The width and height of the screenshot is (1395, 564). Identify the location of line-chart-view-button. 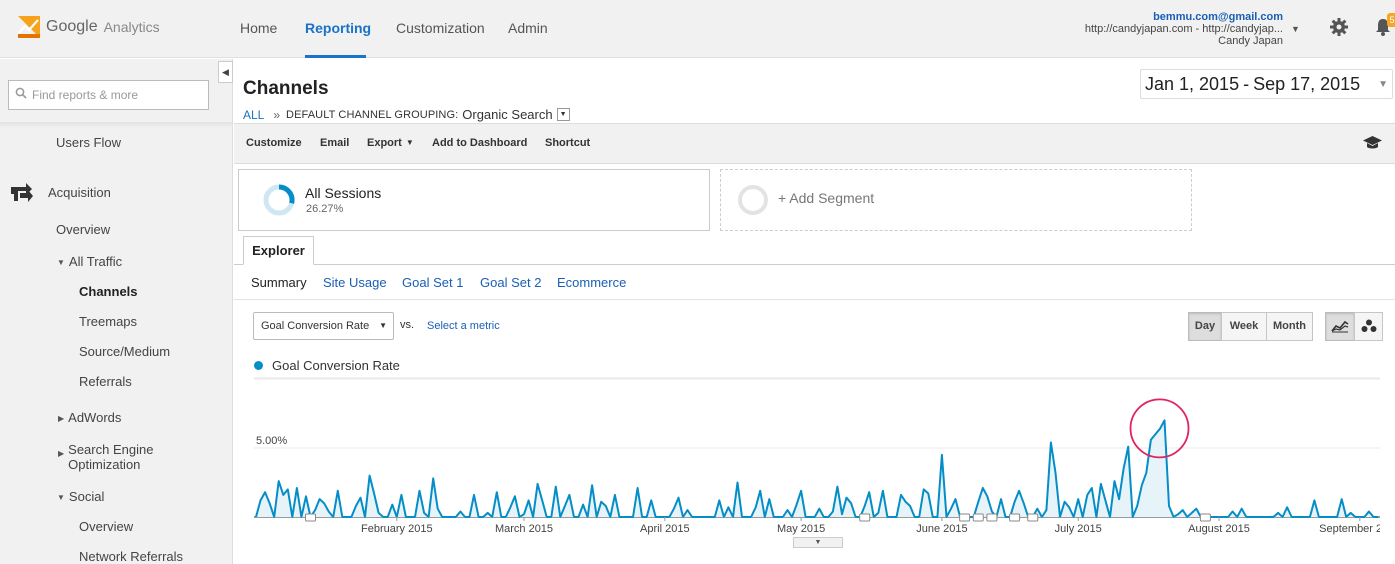
(1340, 326).